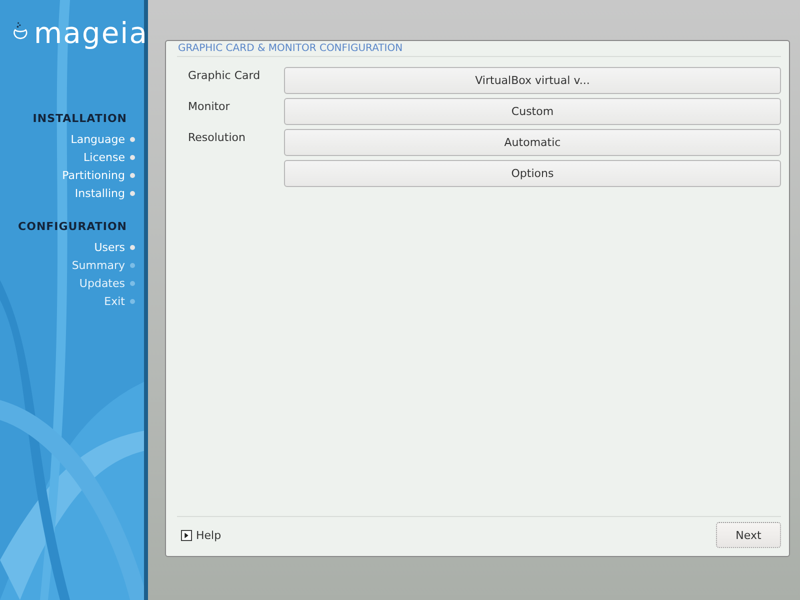 The image size is (800, 600). Describe the element at coordinates (99, 193) in the screenshot. I see `step-label: Installing` at that location.